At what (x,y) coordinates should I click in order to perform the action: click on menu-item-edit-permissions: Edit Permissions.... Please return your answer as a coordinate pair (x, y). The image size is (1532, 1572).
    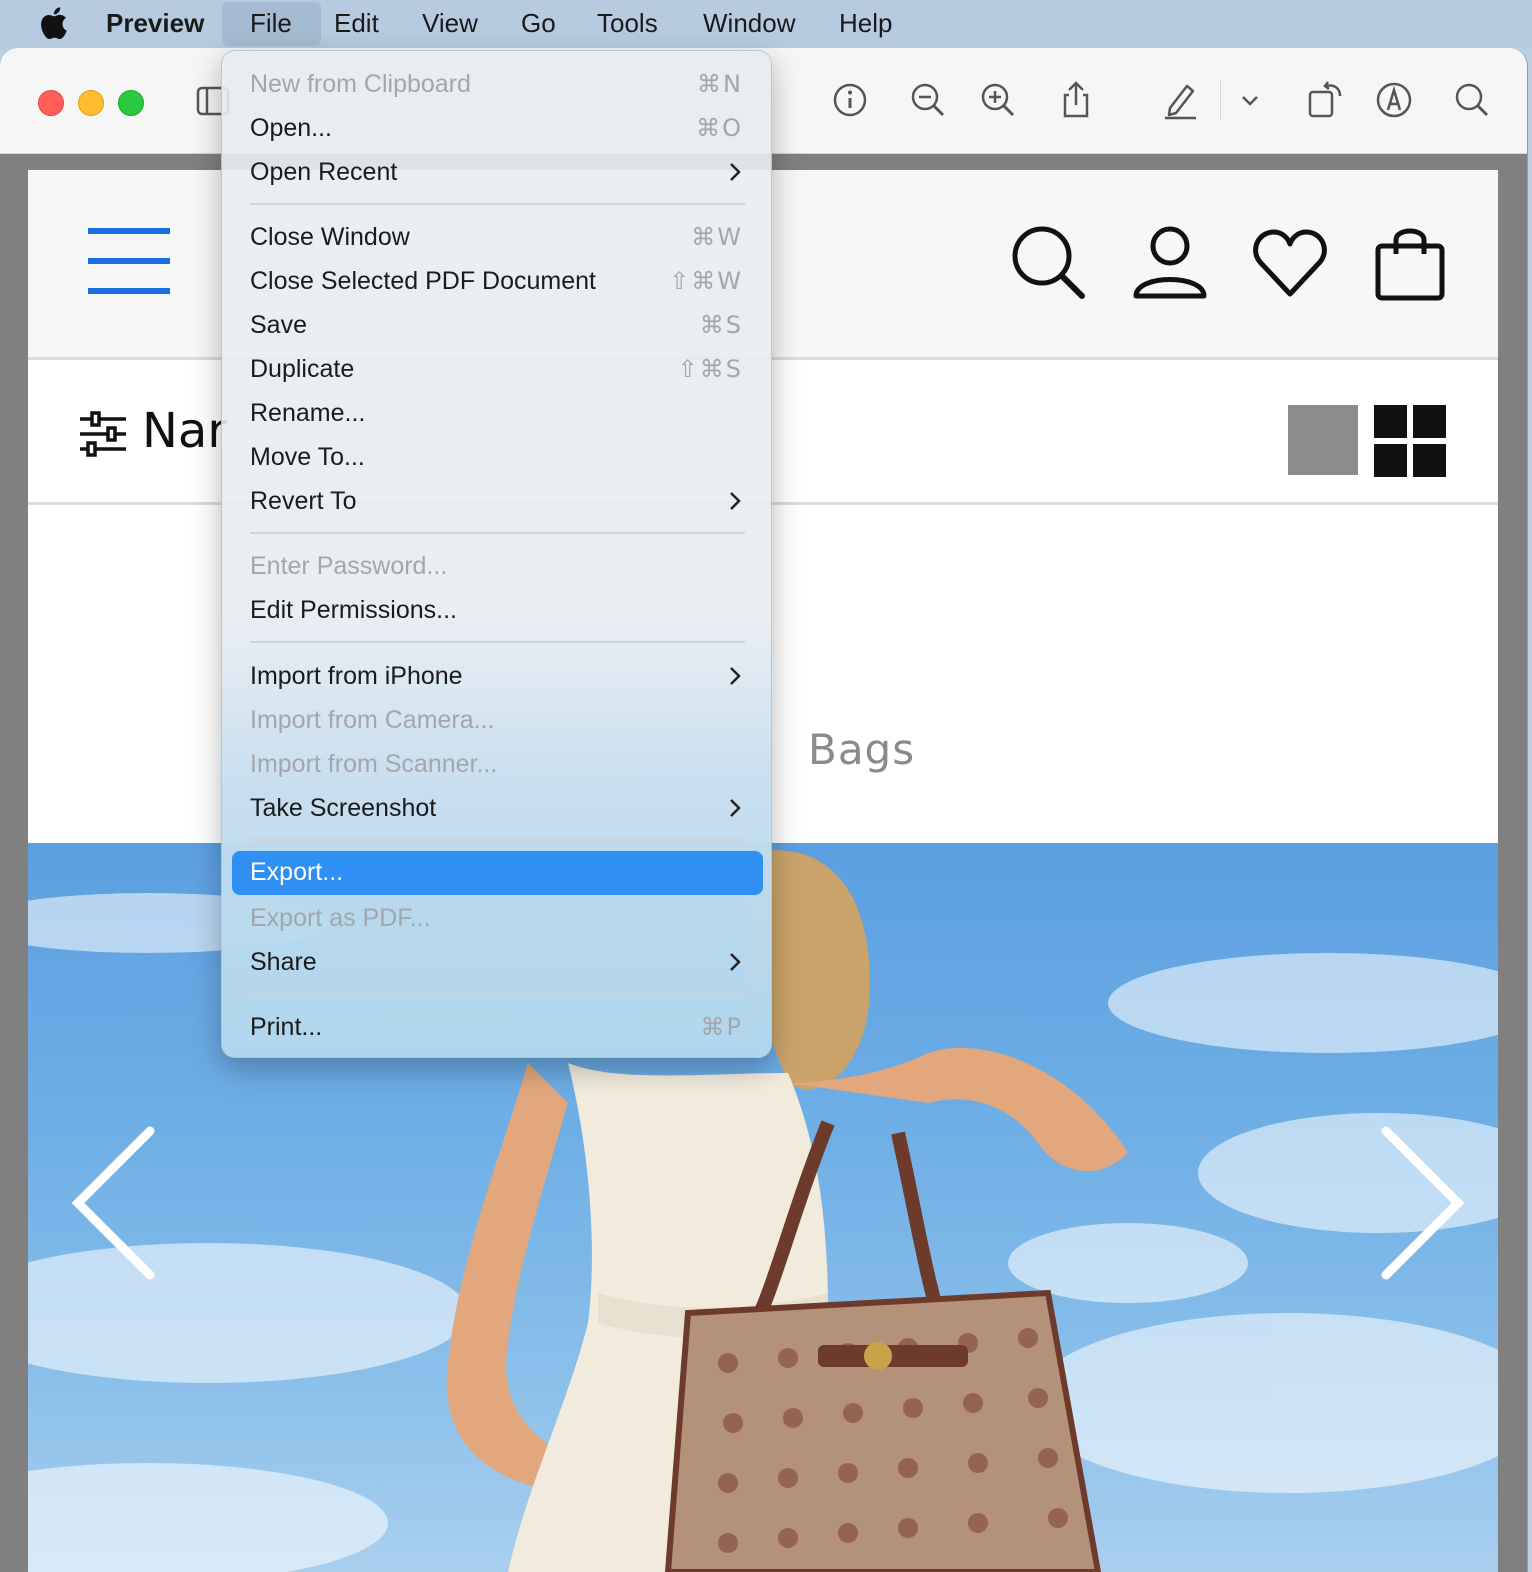
    Looking at the image, I should click on (497, 610).